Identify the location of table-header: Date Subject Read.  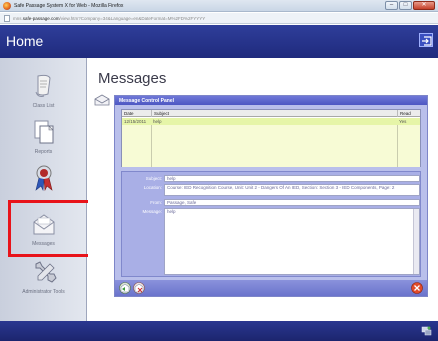
(271, 113).